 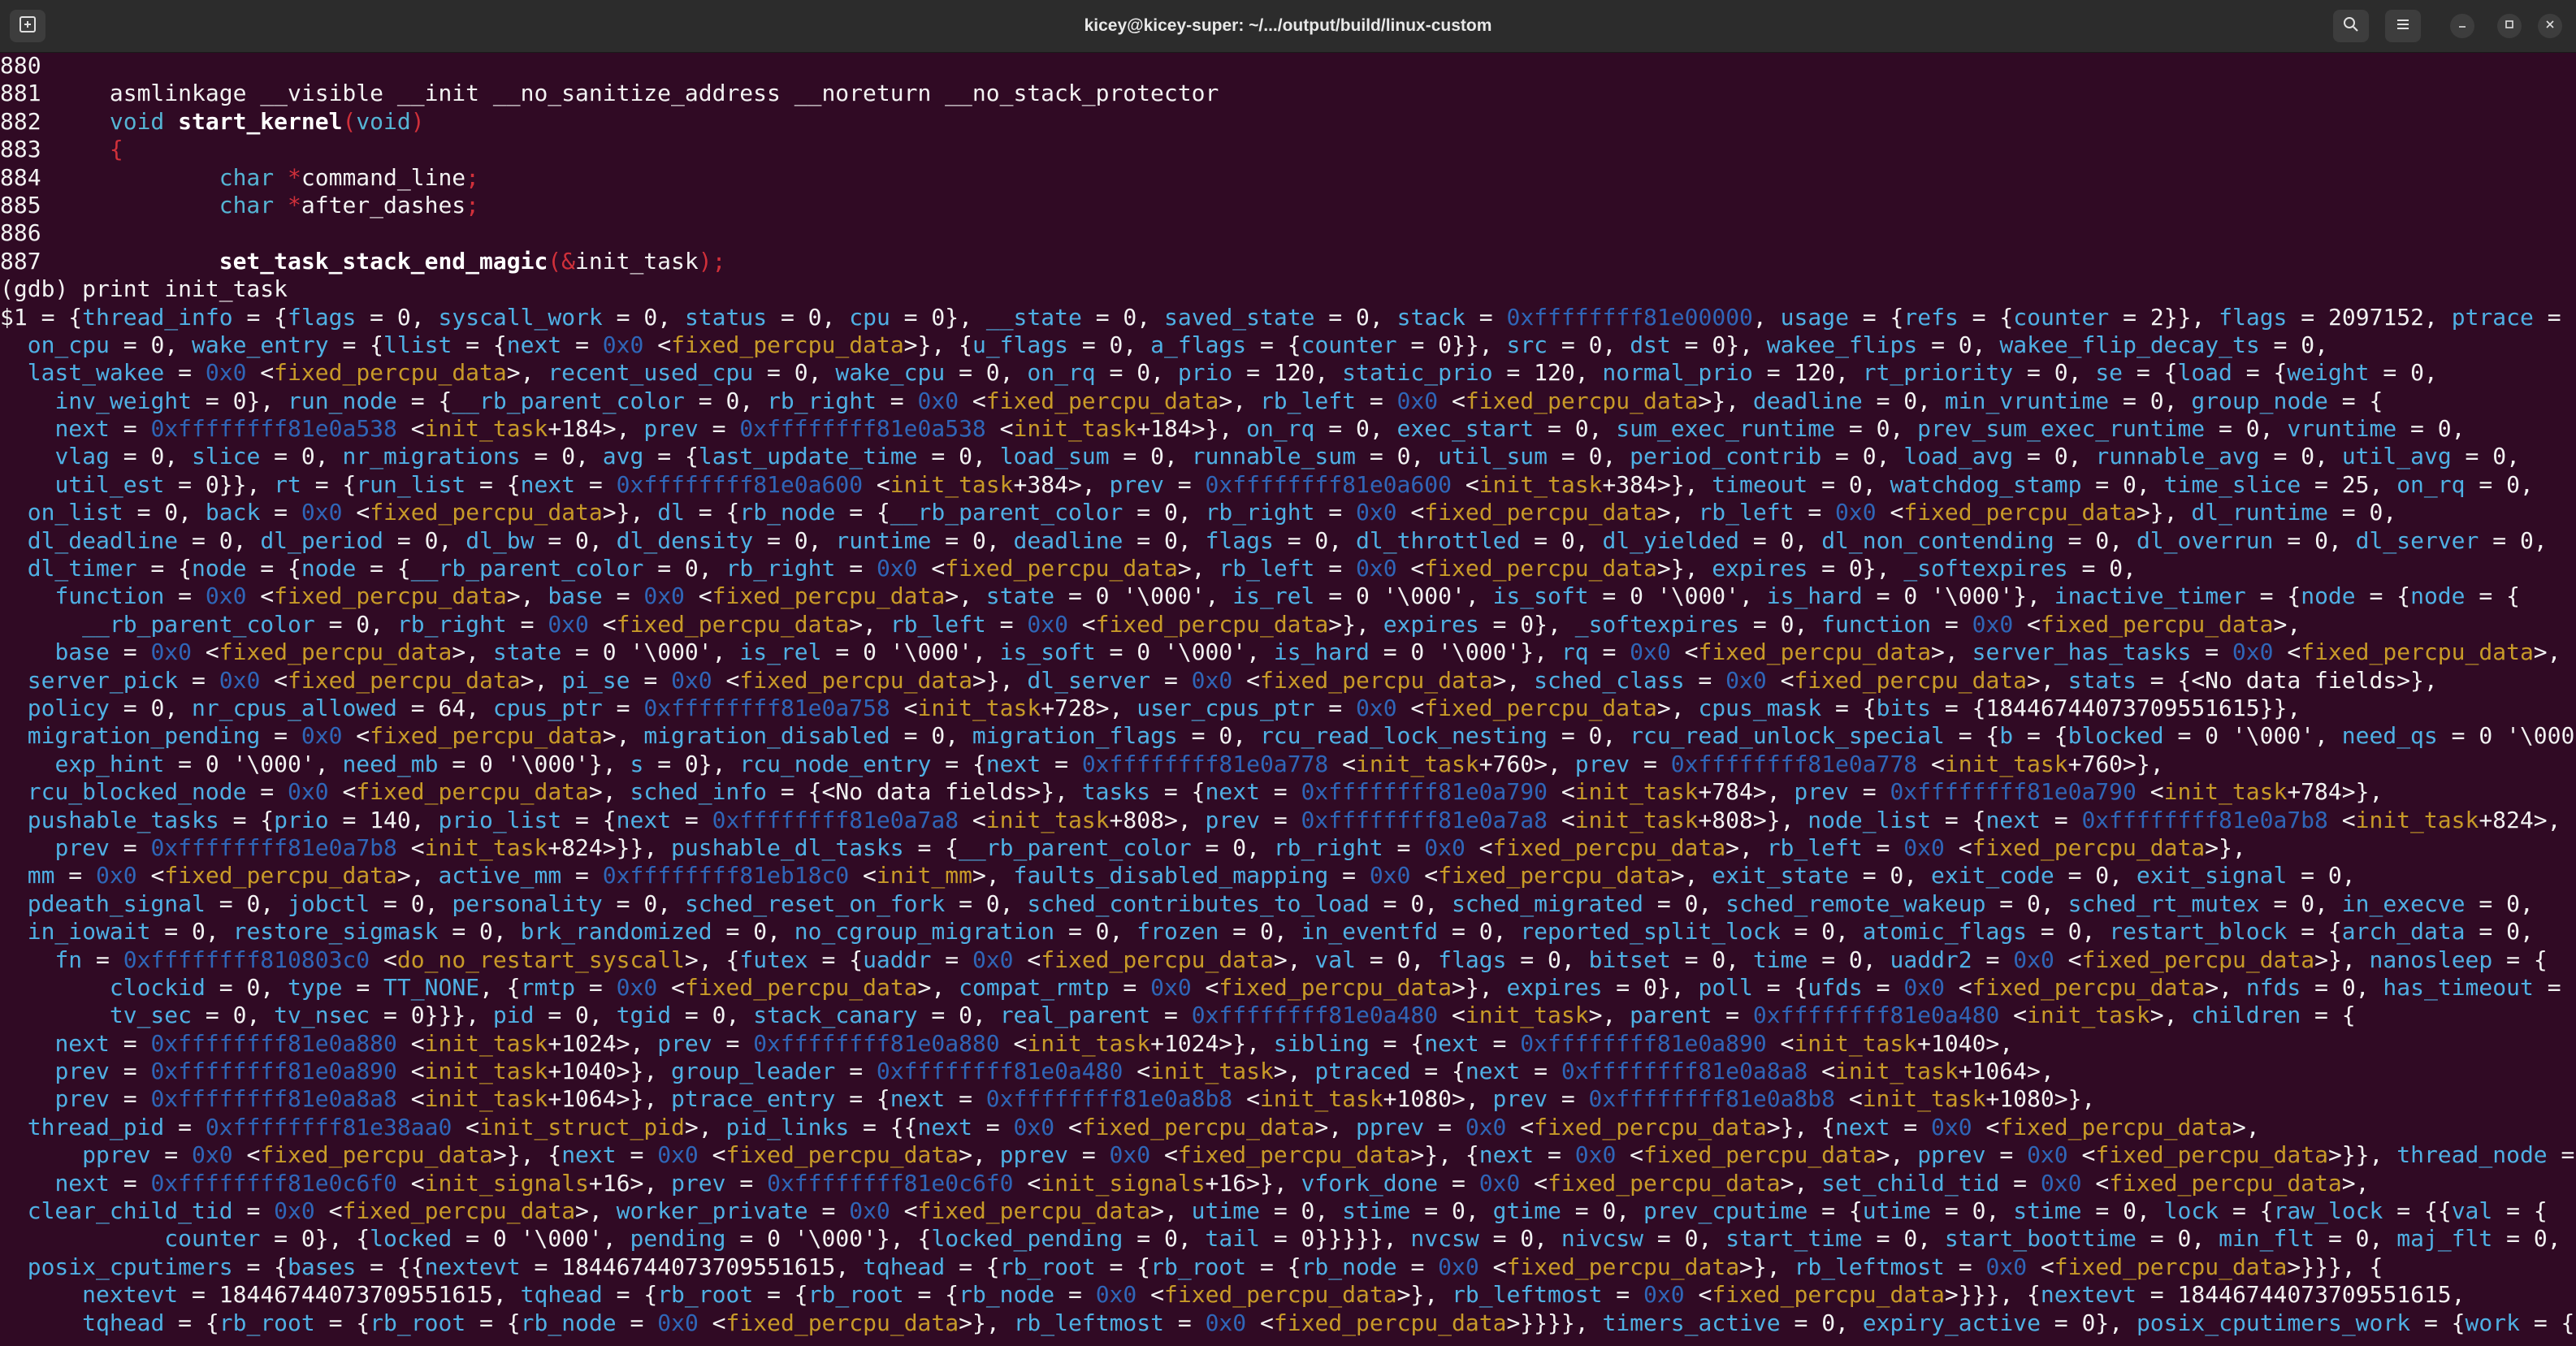 I want to click on terminal-line: 883 {, so click(x=1288, y=149).